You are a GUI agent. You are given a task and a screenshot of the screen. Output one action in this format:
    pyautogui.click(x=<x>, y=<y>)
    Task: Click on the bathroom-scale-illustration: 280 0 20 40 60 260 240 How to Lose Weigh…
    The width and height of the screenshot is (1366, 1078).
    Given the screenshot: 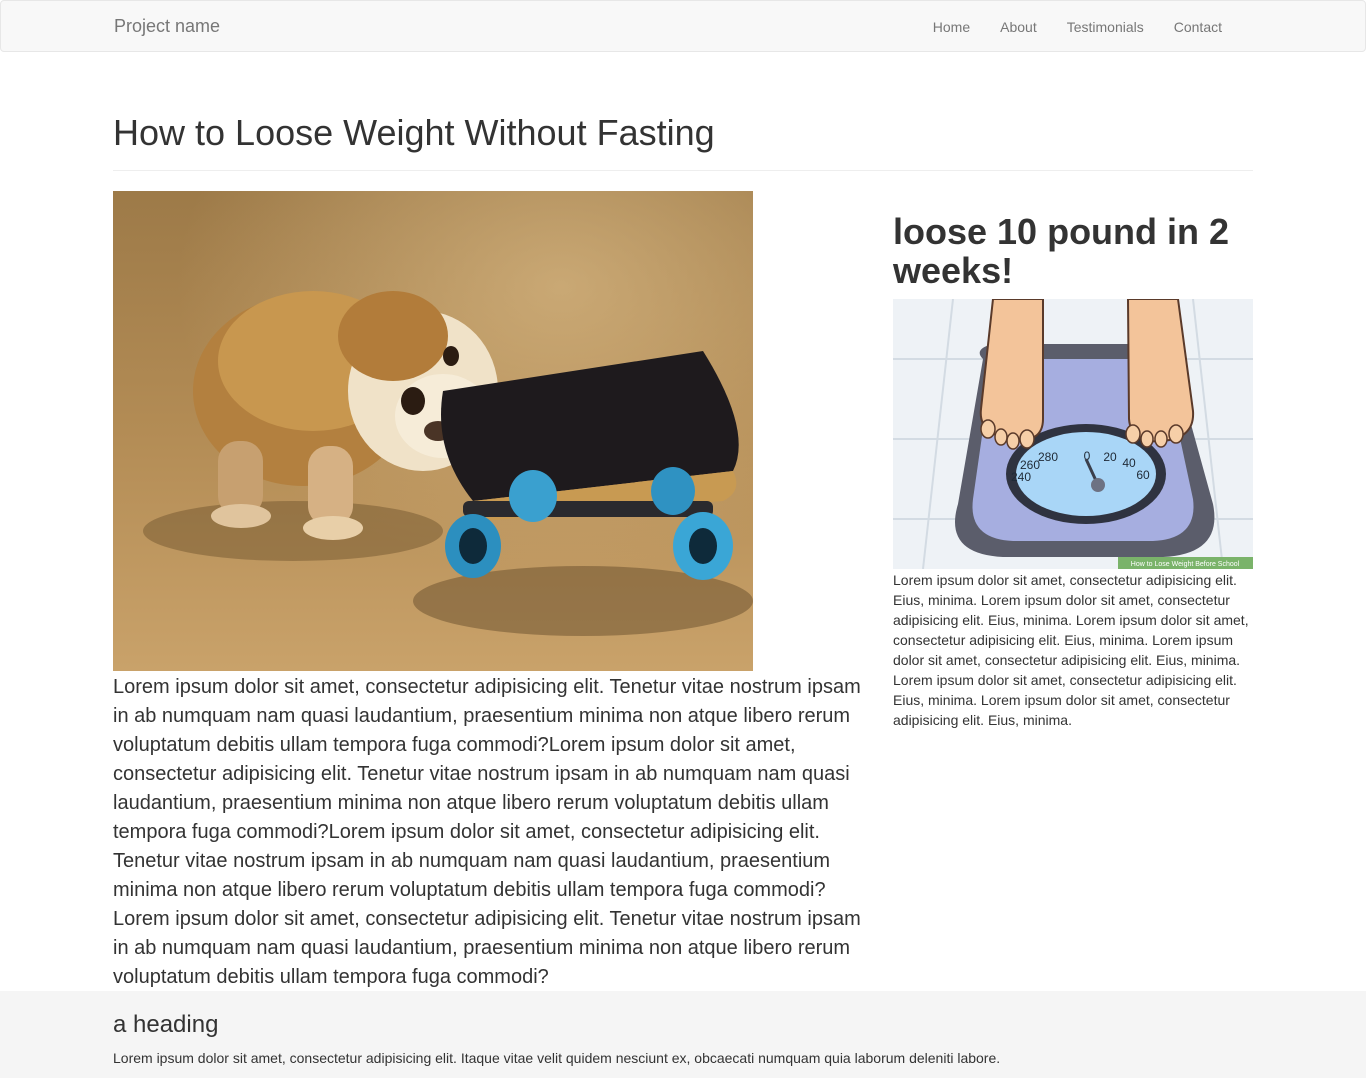 What is the action you would take?
    pyautogui.click(x=1073, y=434)
    